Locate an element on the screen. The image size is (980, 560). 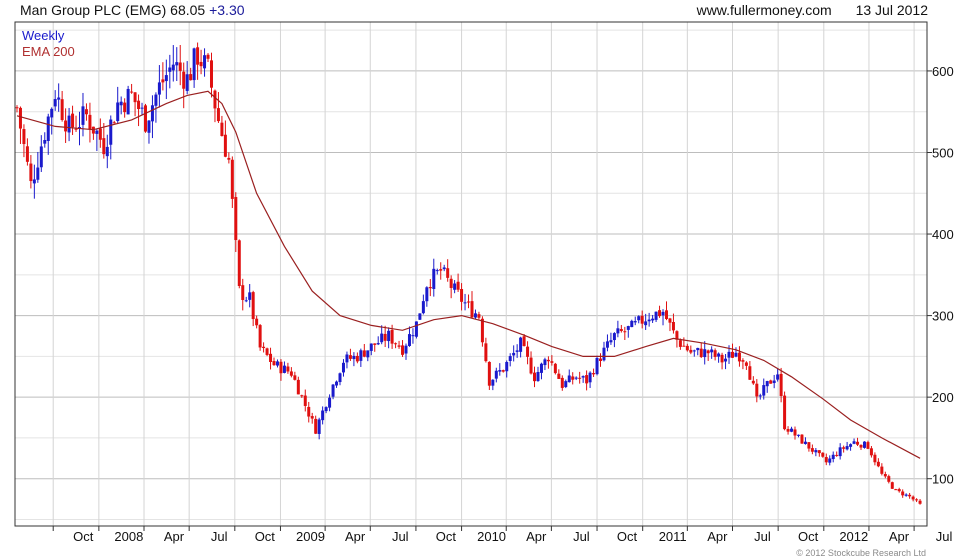
last-price: 68.05 is located at coordinates (188, 10).